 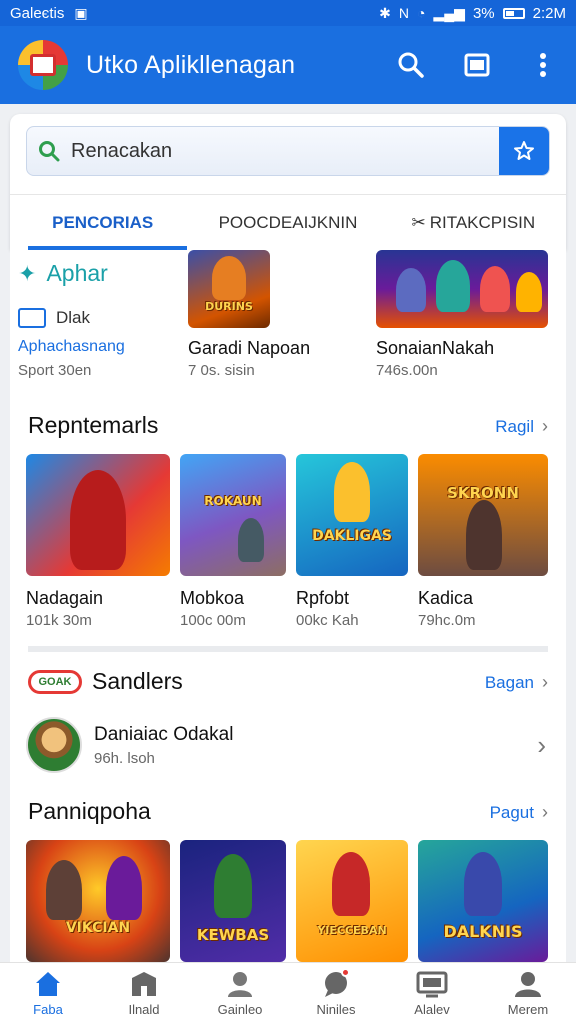 I want to click on tab-ritakcpisin: ✂ RITAKCPISIN, so click(x=473, y=222).